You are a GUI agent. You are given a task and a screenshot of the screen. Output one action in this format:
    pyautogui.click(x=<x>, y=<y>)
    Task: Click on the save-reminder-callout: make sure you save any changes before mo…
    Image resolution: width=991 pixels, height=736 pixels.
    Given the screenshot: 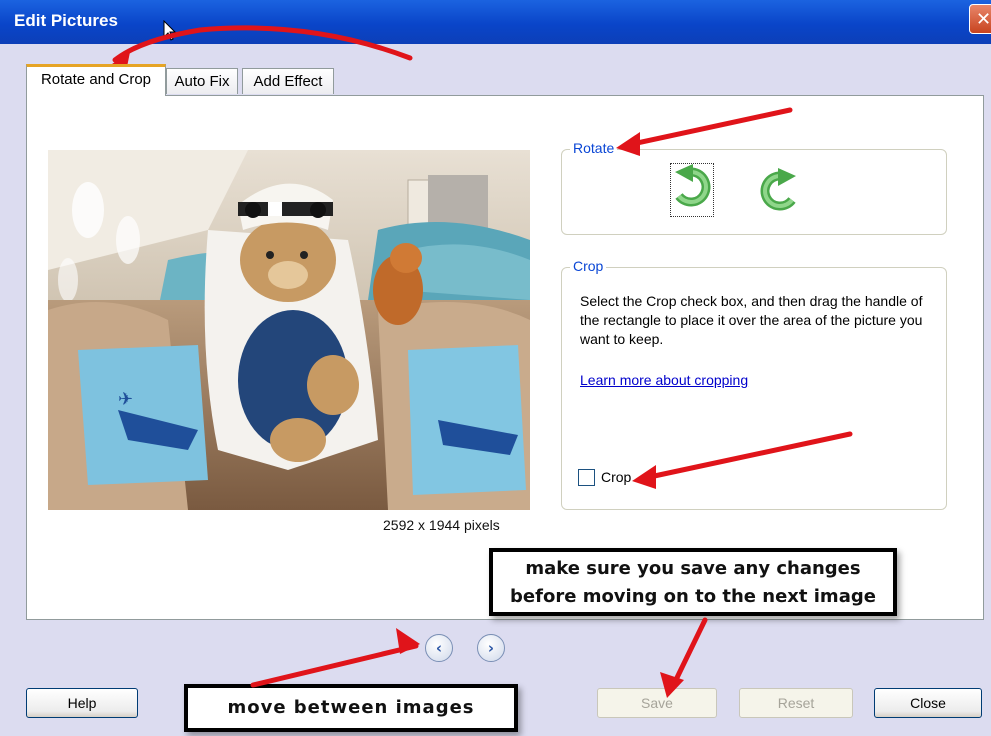 What is the action you would take?
    pyautogui.click(x=693, y=582)
    